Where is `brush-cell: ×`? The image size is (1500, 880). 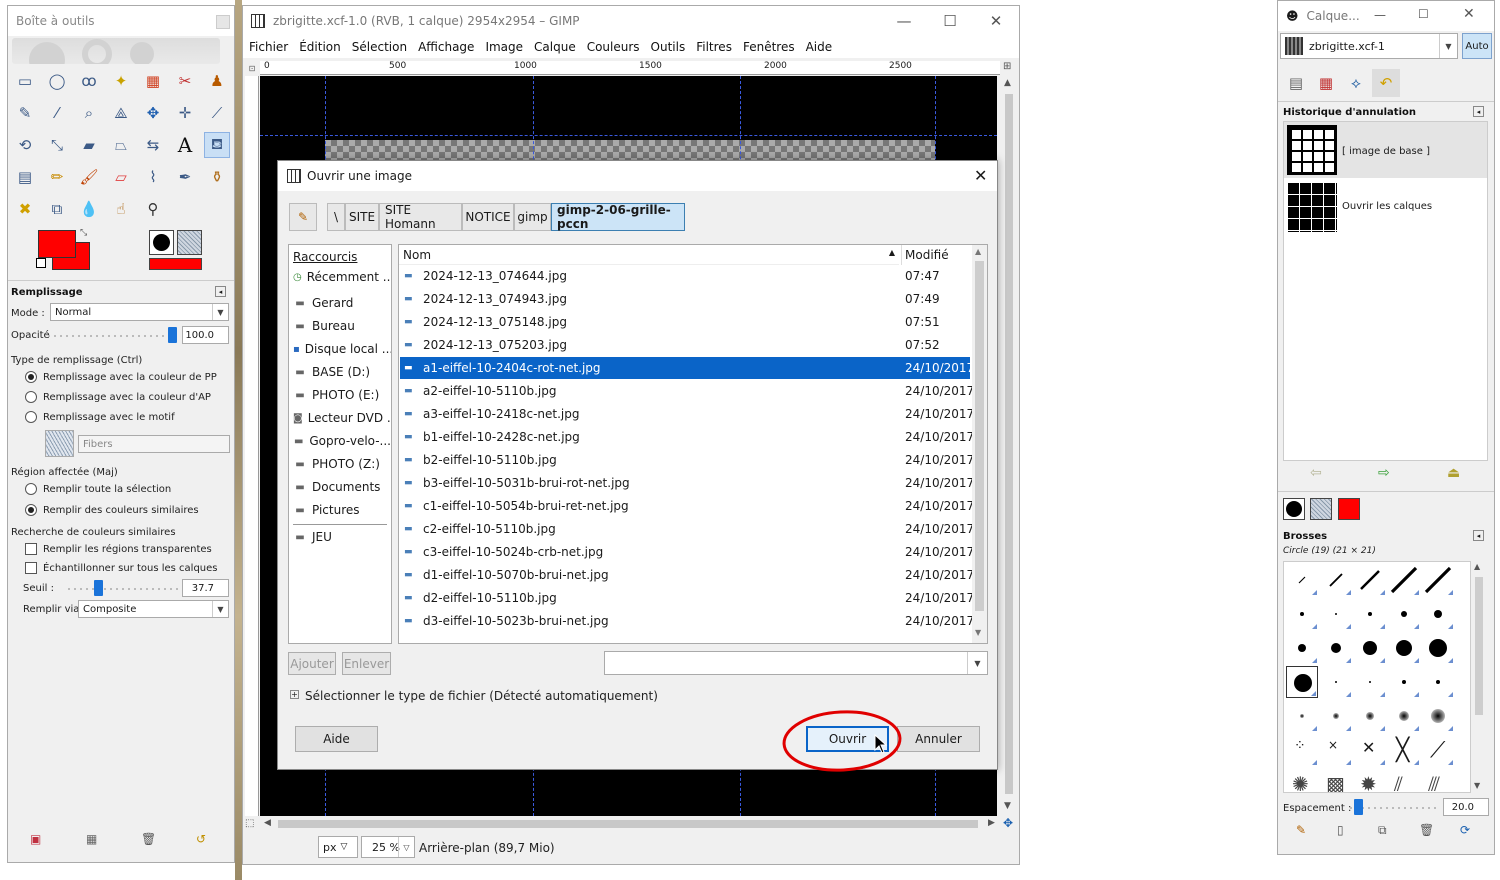
brush-cell: × is located at coordinates (1336, 750).